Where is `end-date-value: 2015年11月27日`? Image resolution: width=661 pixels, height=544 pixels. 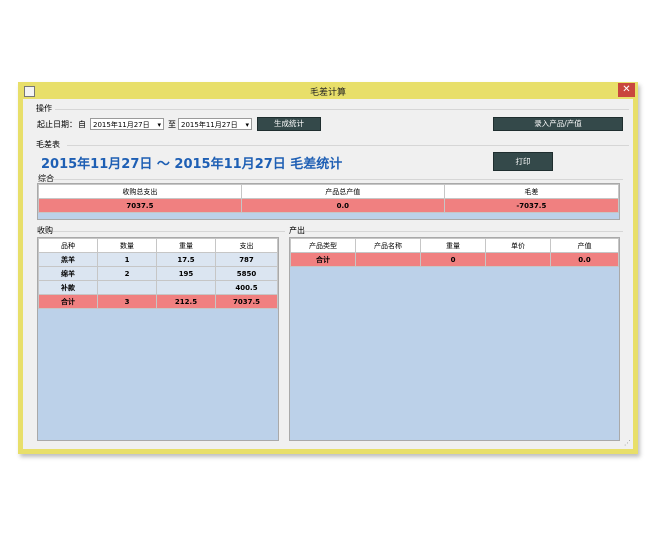 end-date-value: 2015年11月27日 is located at coordinates (209, 125).